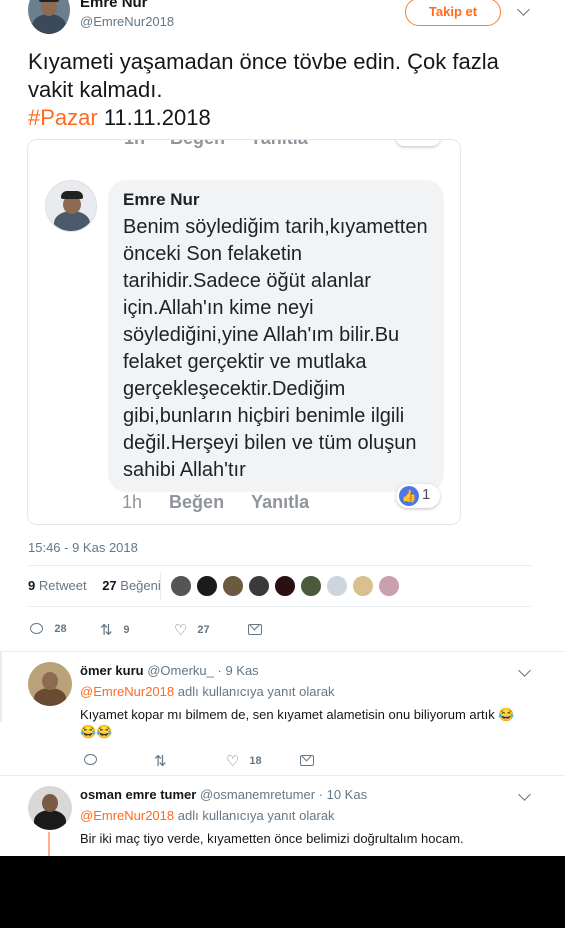 This screenshot has width=565, height=928. I want to click on reply-author: ömer kuru @Omerku_ · 9 Kas, so click(169, 670).